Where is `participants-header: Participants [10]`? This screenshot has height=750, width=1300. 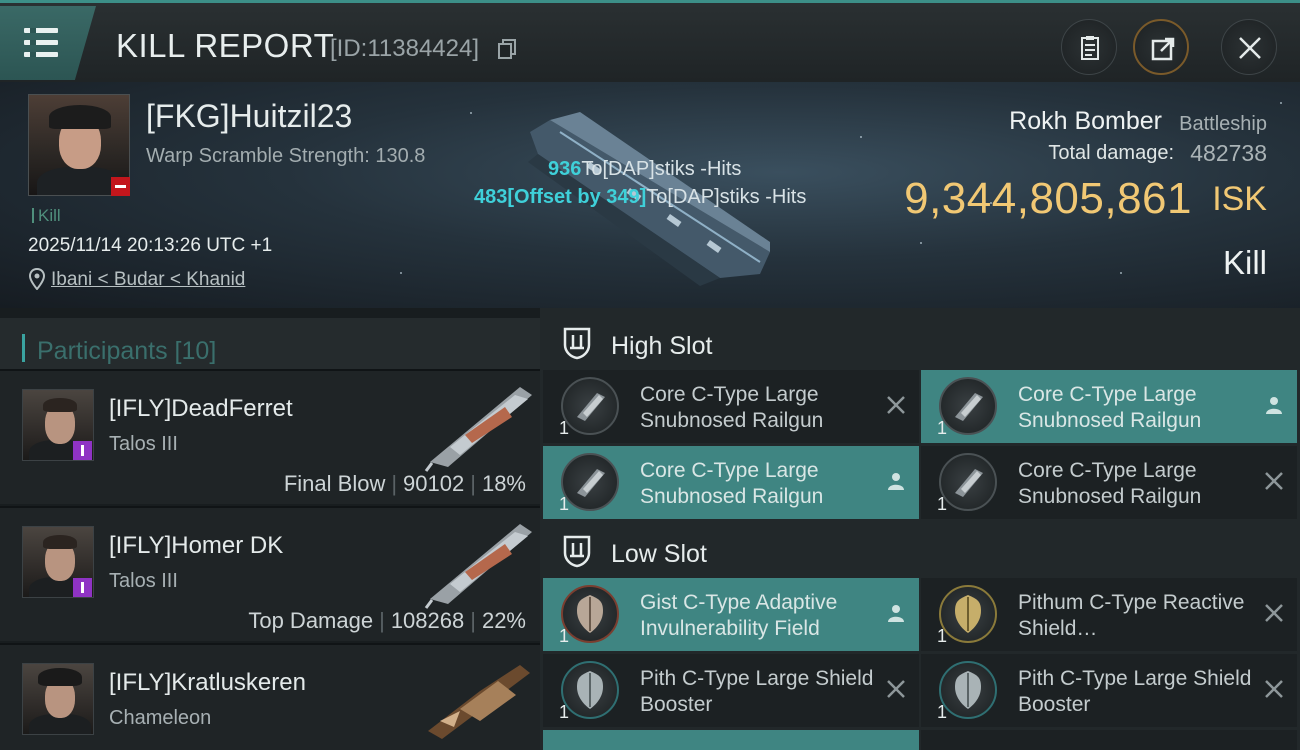 participants-header: Participants [10] is located at coordinates (270, 347).